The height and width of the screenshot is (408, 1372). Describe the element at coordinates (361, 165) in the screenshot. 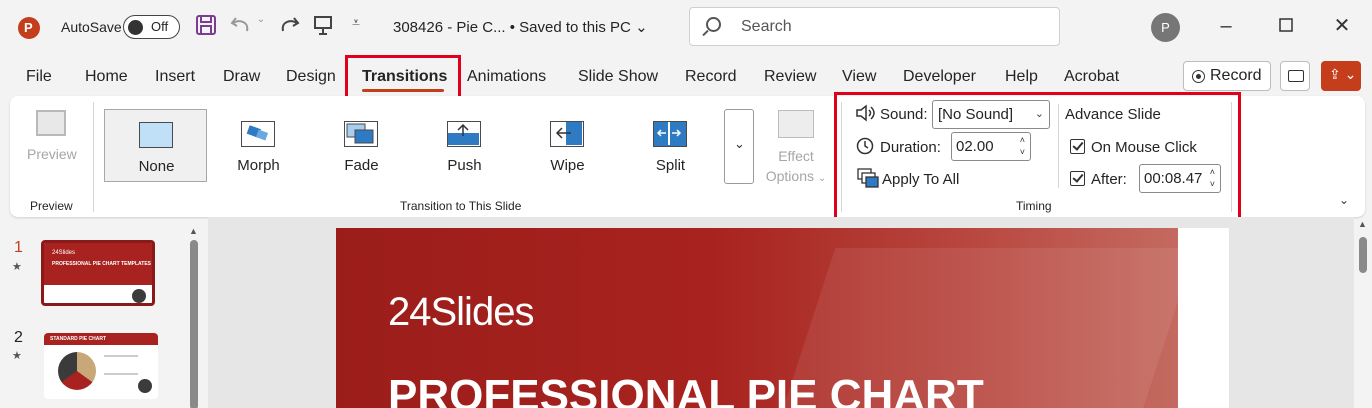

I see `transition-label: Fade` at that location.